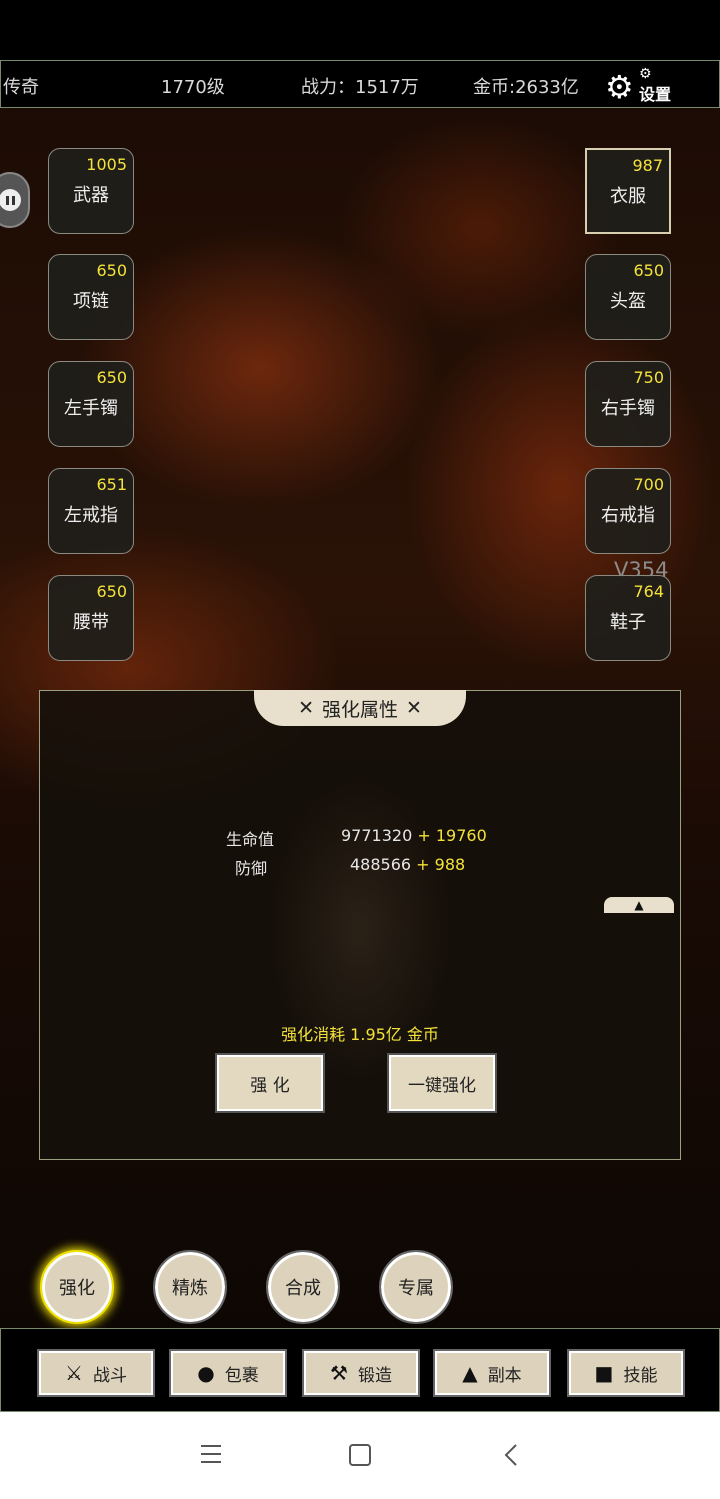 The width and height of the screenshot is (720, 1499). What do you see at coordinates (109, 1375) in the screenshot?
I see `nav-label: 战斗` at bounding box center [109, 1375].